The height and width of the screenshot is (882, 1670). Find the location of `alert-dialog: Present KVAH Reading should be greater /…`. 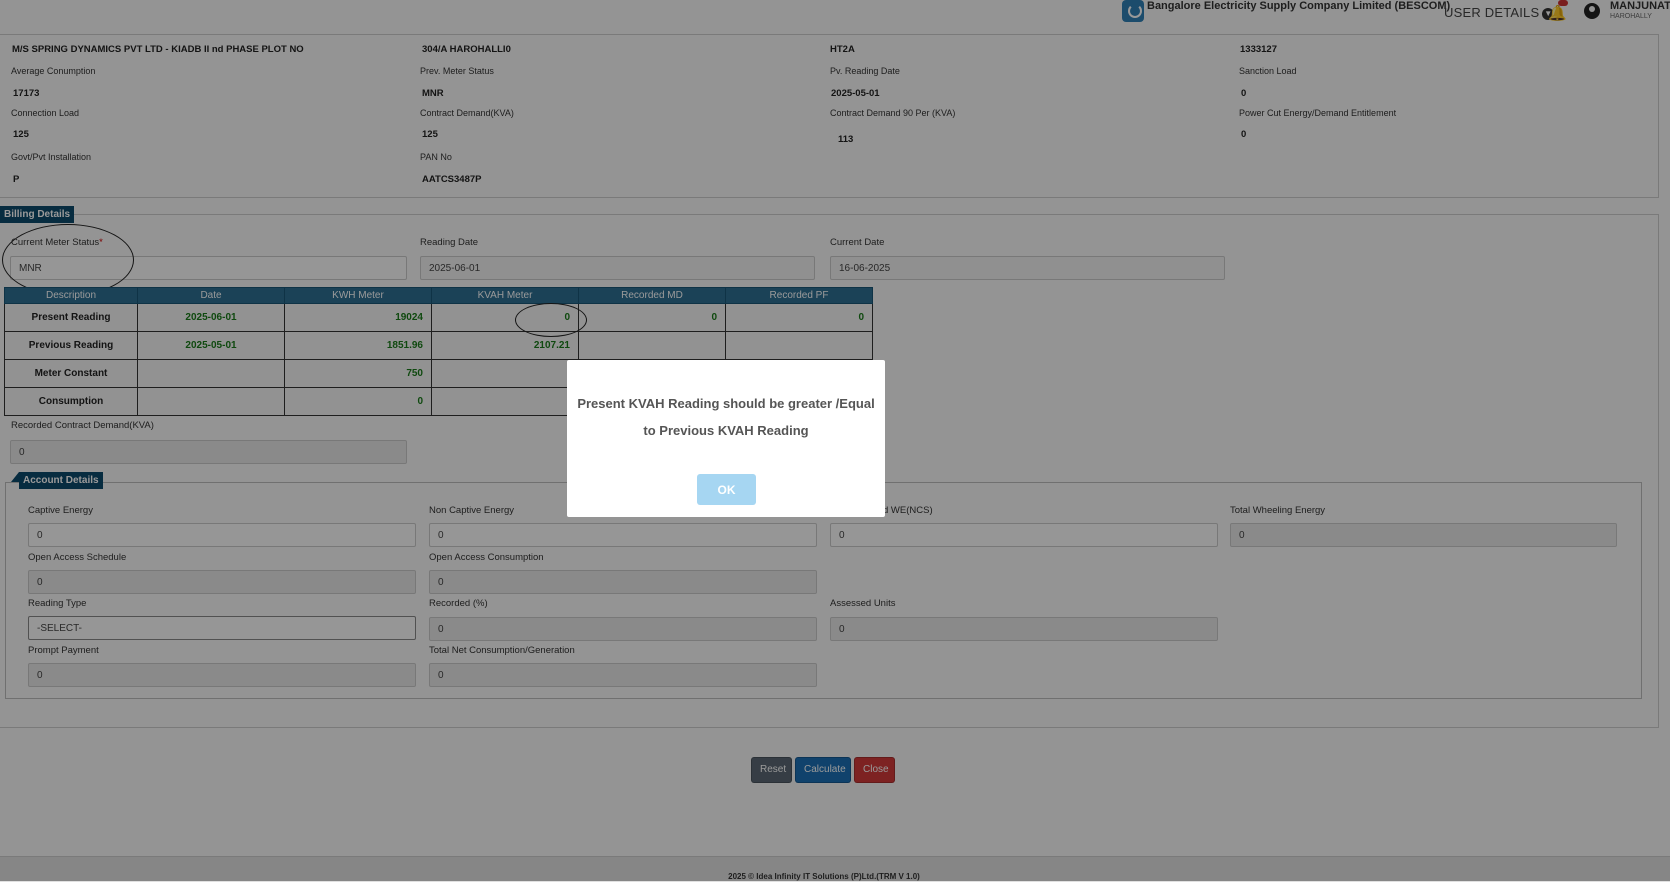

alert-dialog: Present KVAH Reading should be greater /… is located at coordinates (726, 438).